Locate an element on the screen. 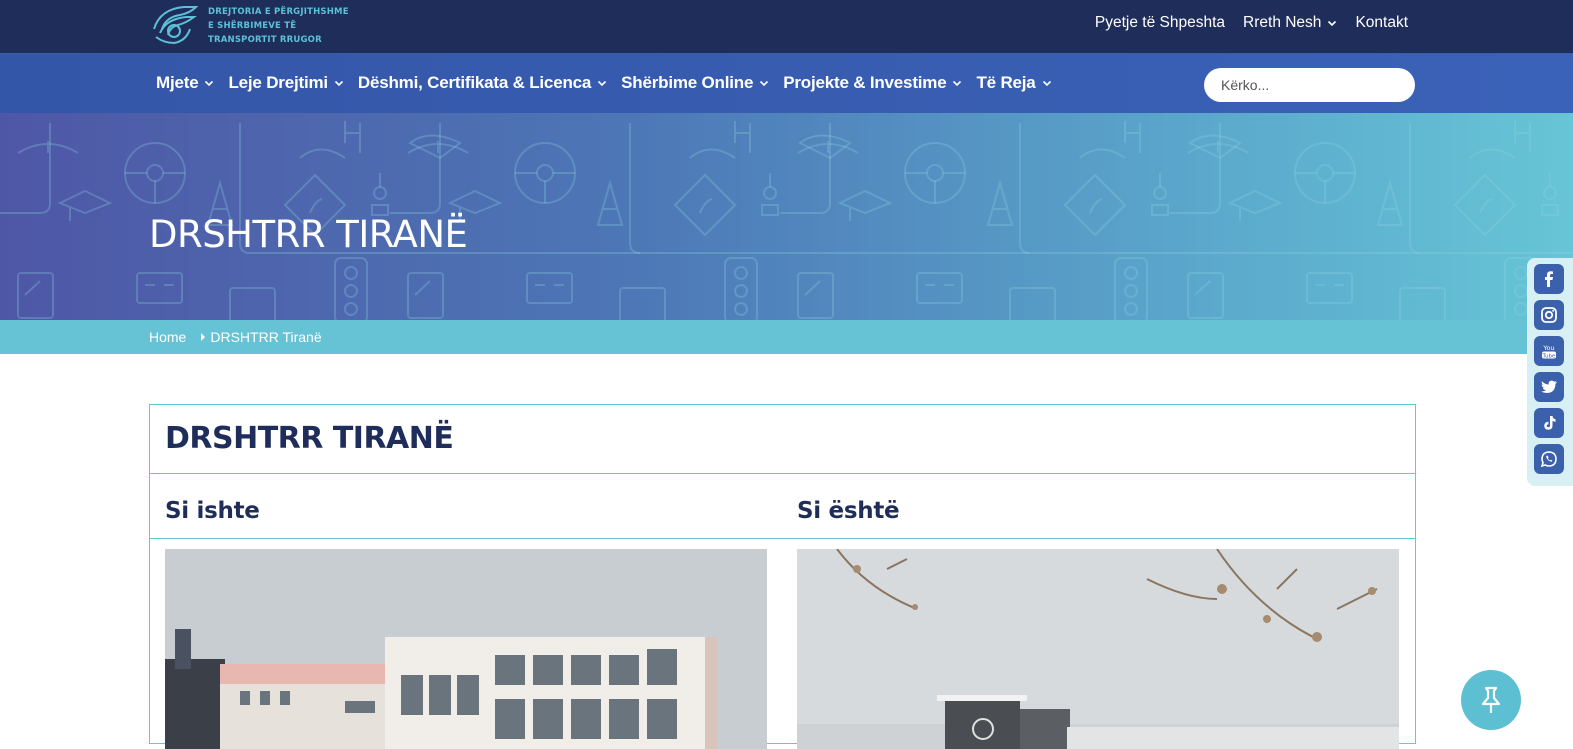  photo-before is located at coordinates (466, 649).